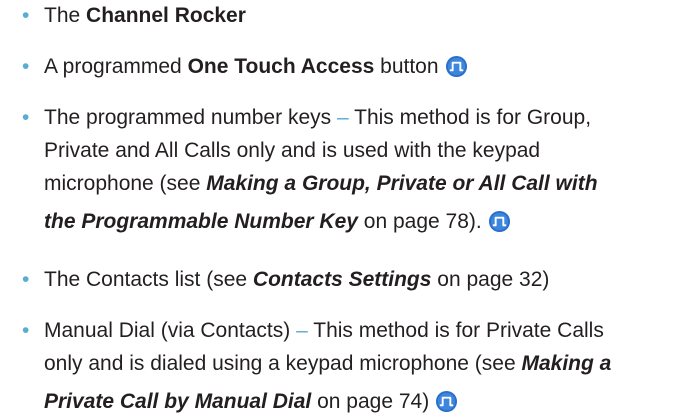 The height and width of the screenshot is (418, 693). What do you see at coordinates (166, 15) in the screenshot?
I see `item-bold: Channel Rocker` at bounding box center [166, 15].